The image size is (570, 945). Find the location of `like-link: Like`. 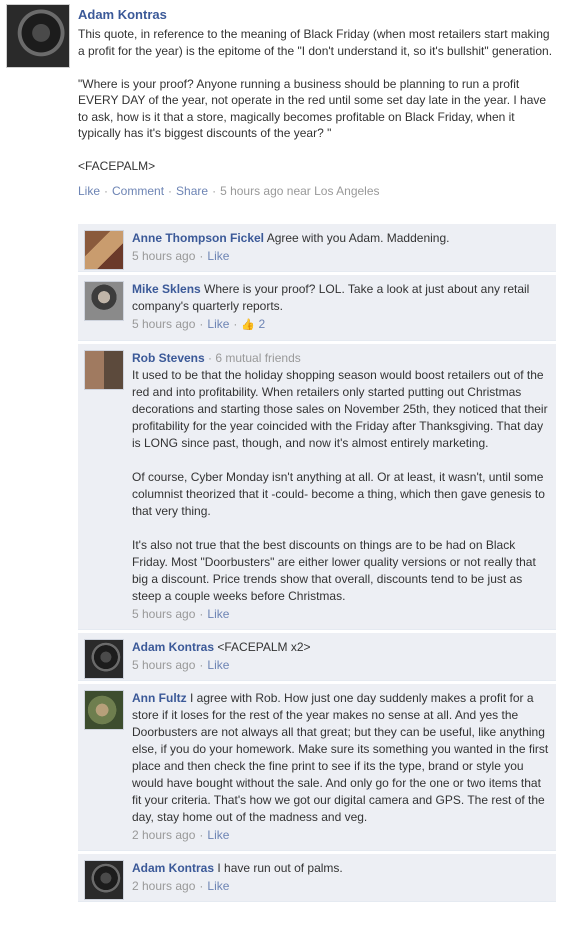

like-link: Like is located at coordinates (89, 191).